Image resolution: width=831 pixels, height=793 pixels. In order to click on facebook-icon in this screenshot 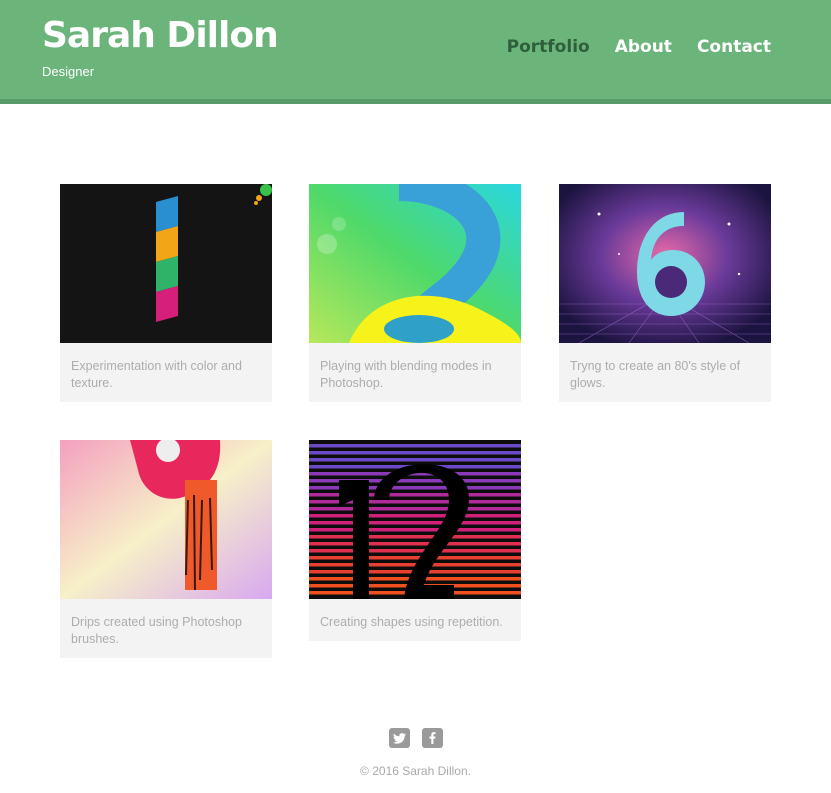, I will do `click(432, 738)`.